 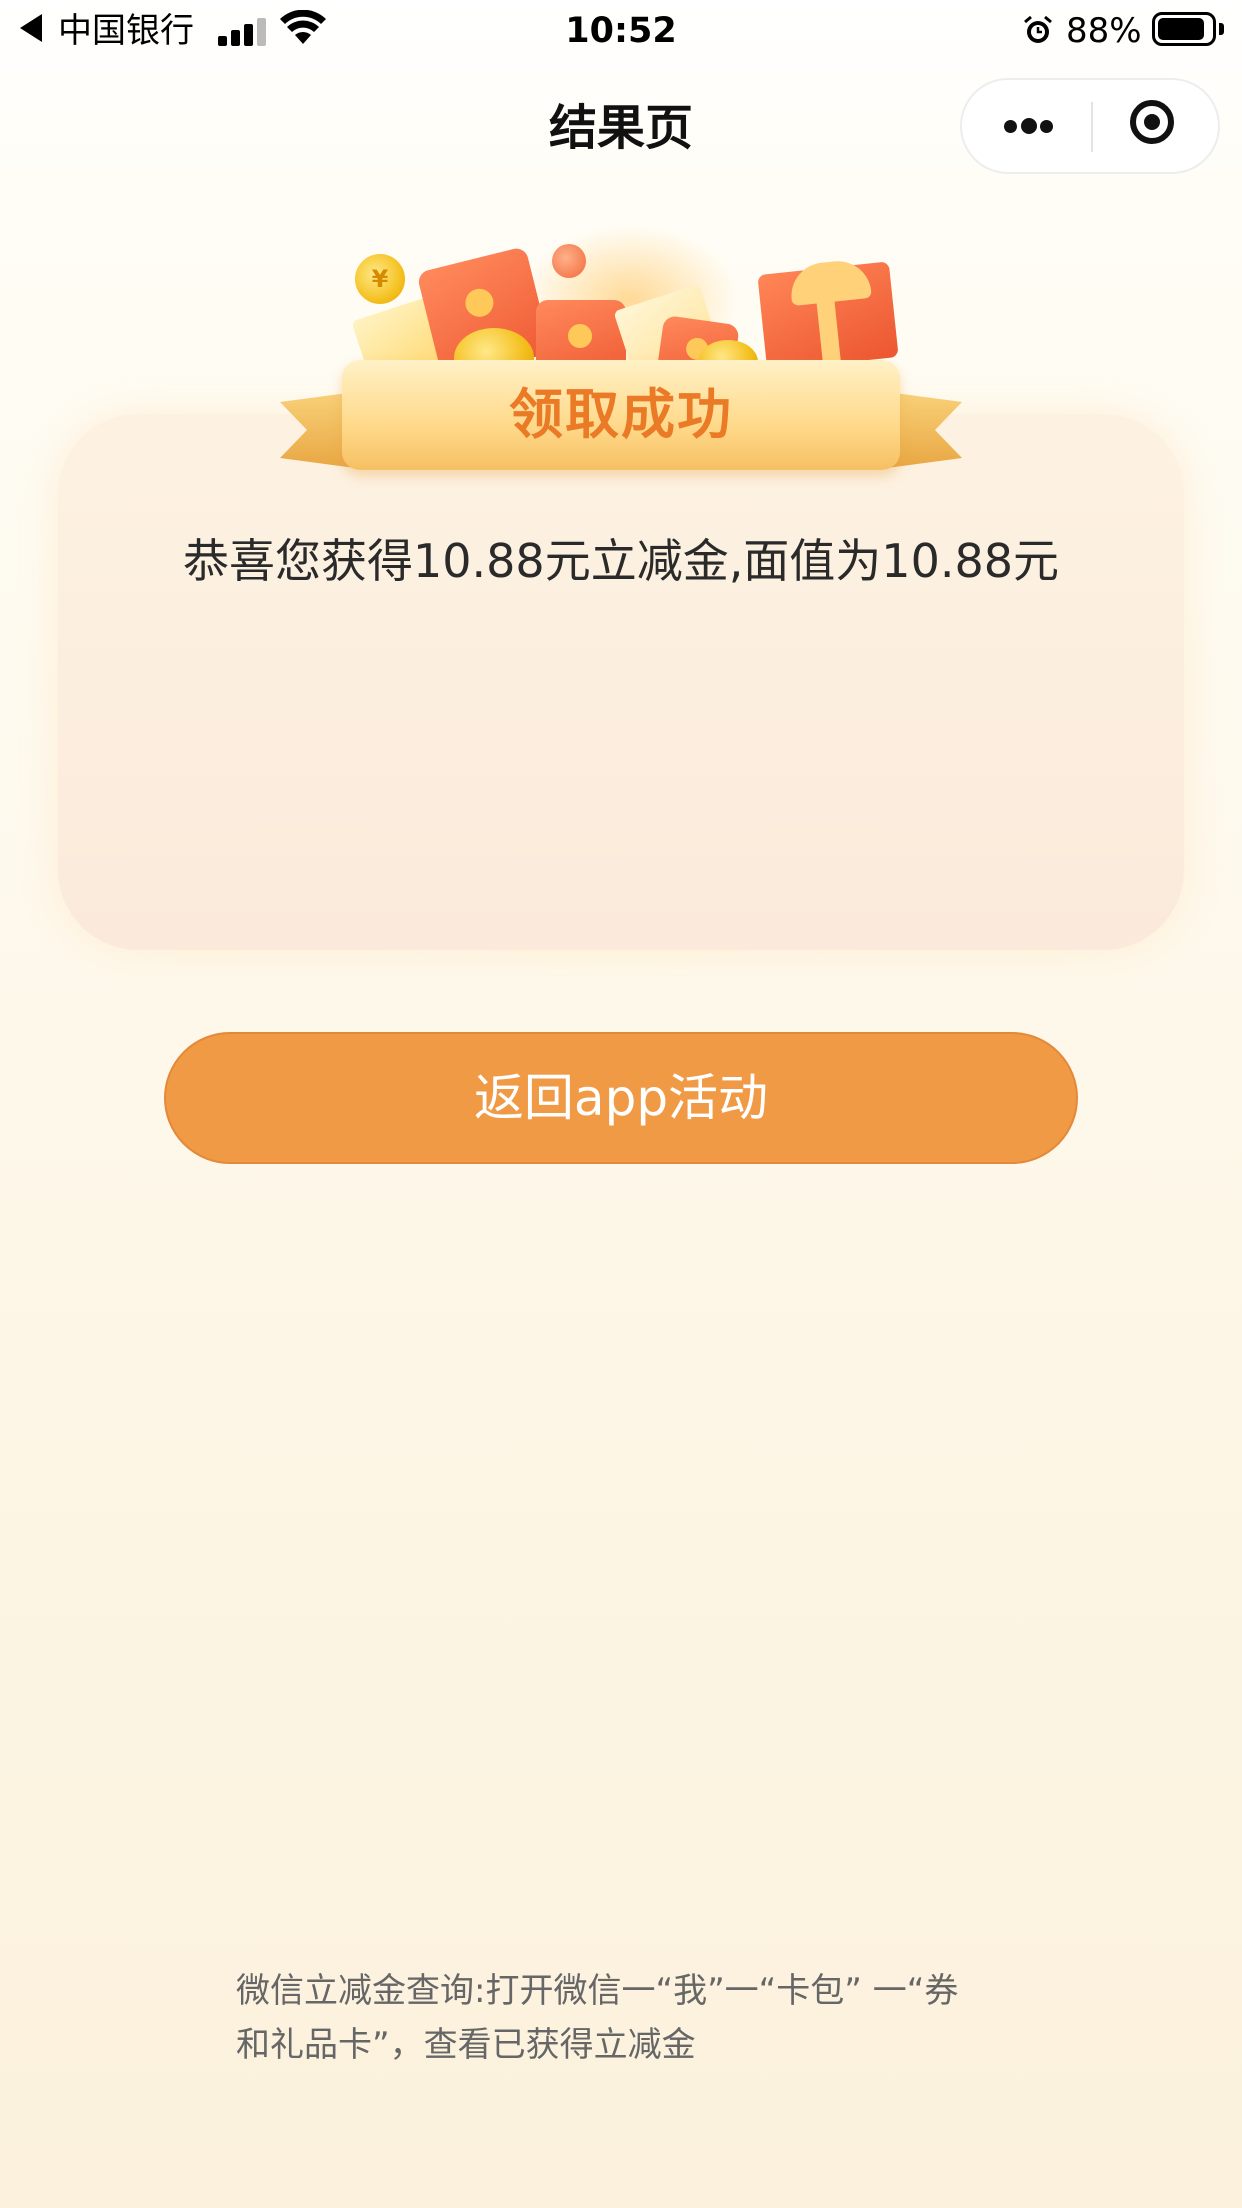 What do you see at coordinates (597, 1991) in the screenshot?
I see `footer-line-1: 微信立减金查询:打开微信一“我”一“卡包” 一“券` at bounding box center [597, 1991].